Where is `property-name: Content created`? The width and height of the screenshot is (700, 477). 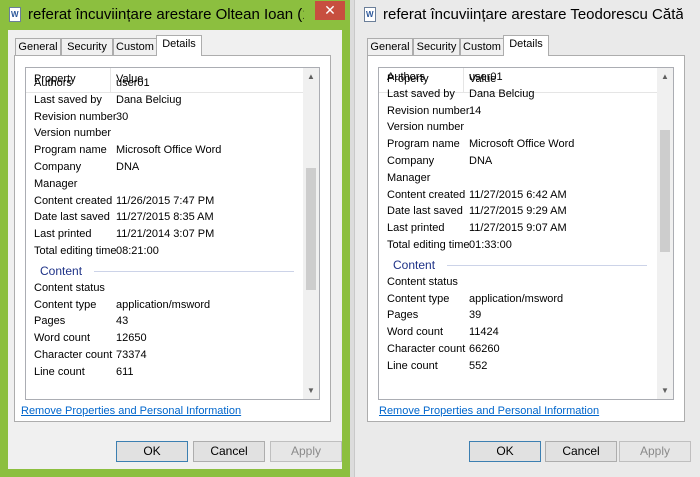
property-name: Content created is located at coordinates (73, 200).